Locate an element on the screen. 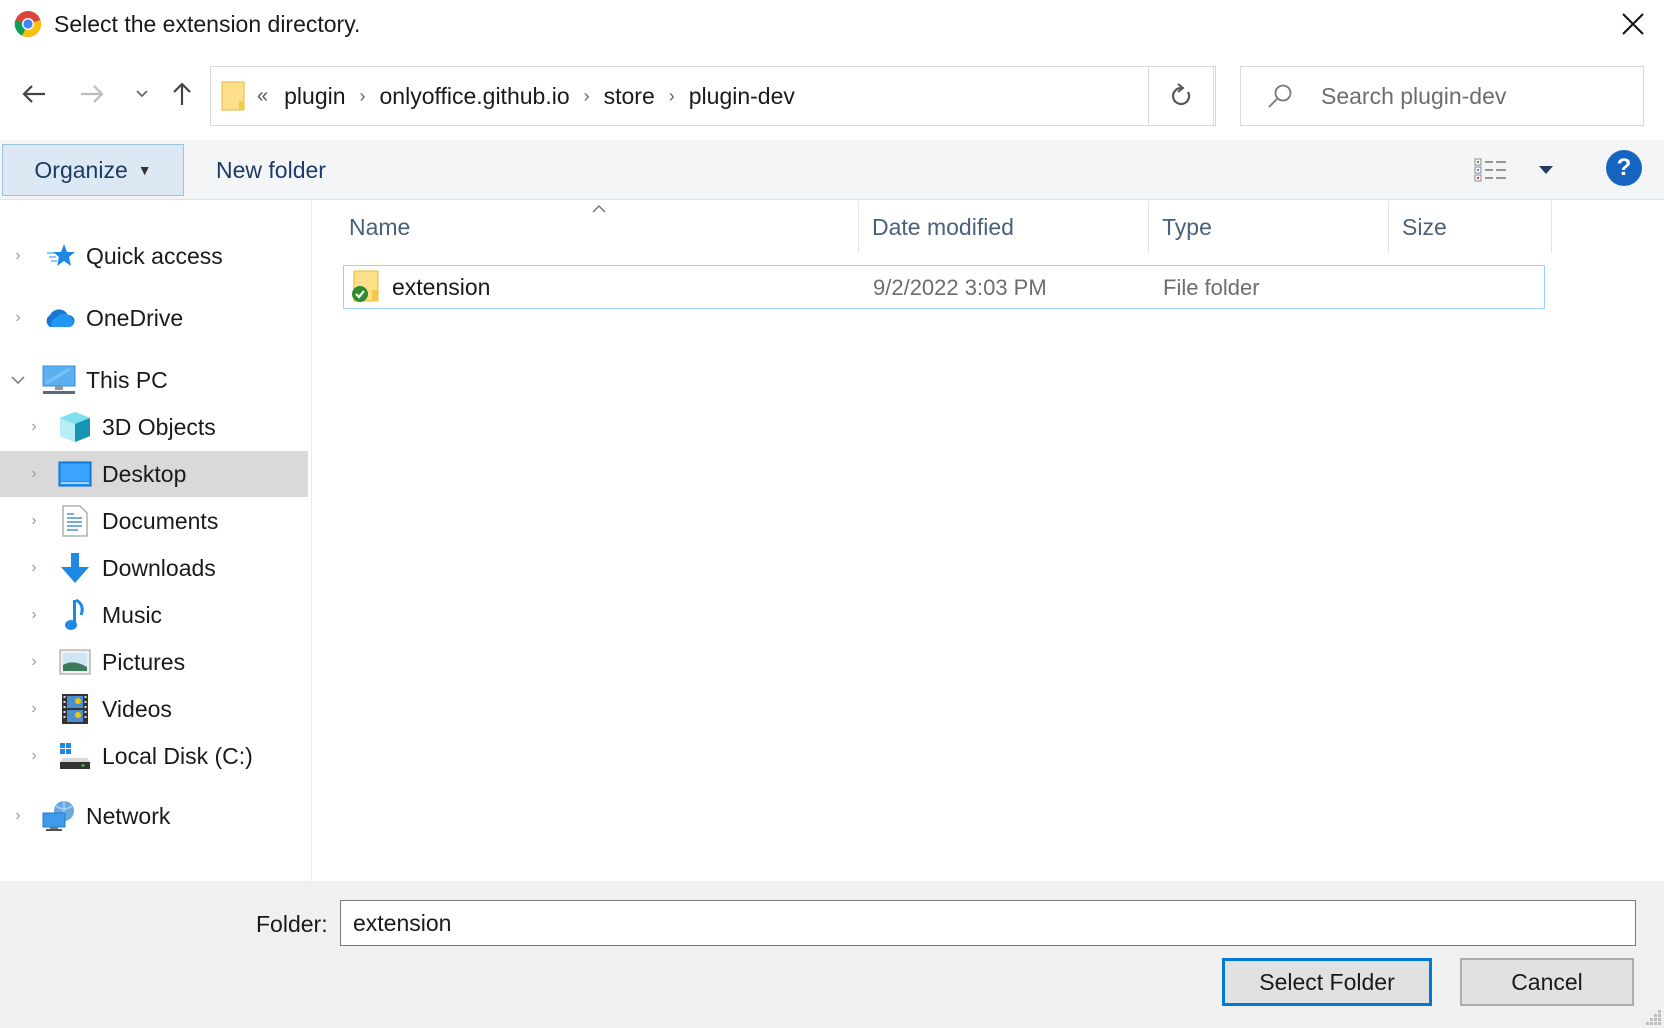 This screenshot has width=1664, height=1028. back-button is located at coordinates (34, 94).